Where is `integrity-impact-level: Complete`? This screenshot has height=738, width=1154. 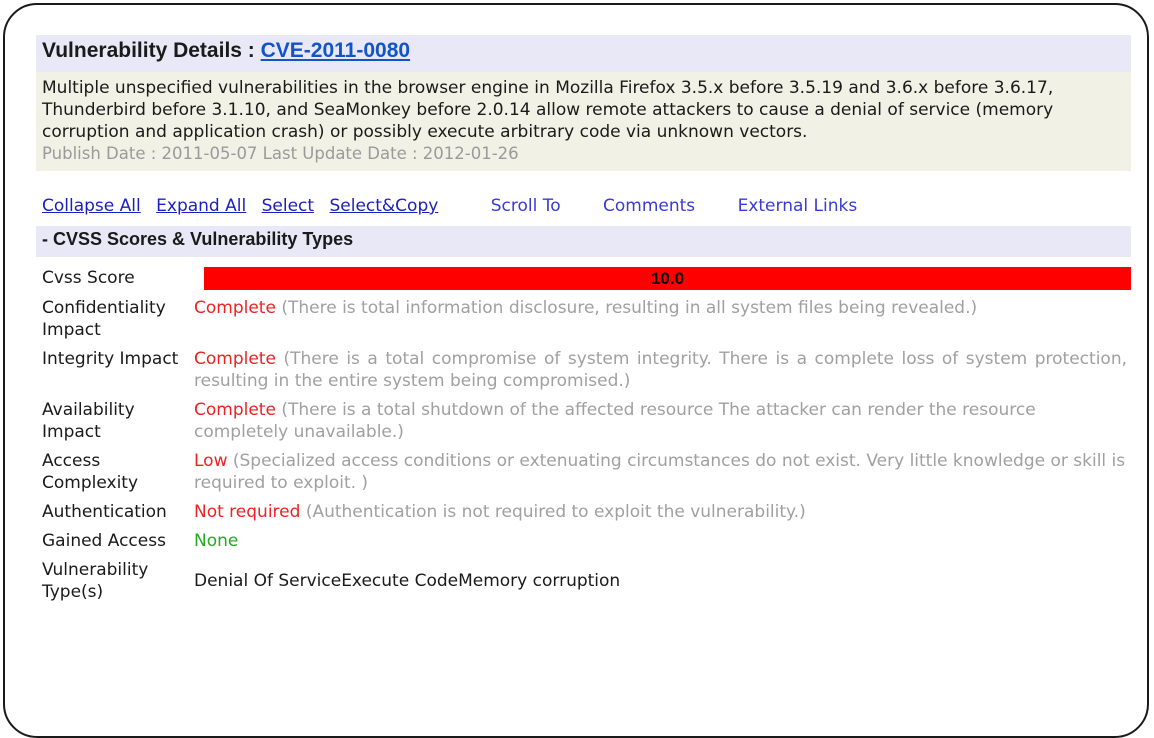
integrity-impact-level: Complete is located at coordinates (235, 359).